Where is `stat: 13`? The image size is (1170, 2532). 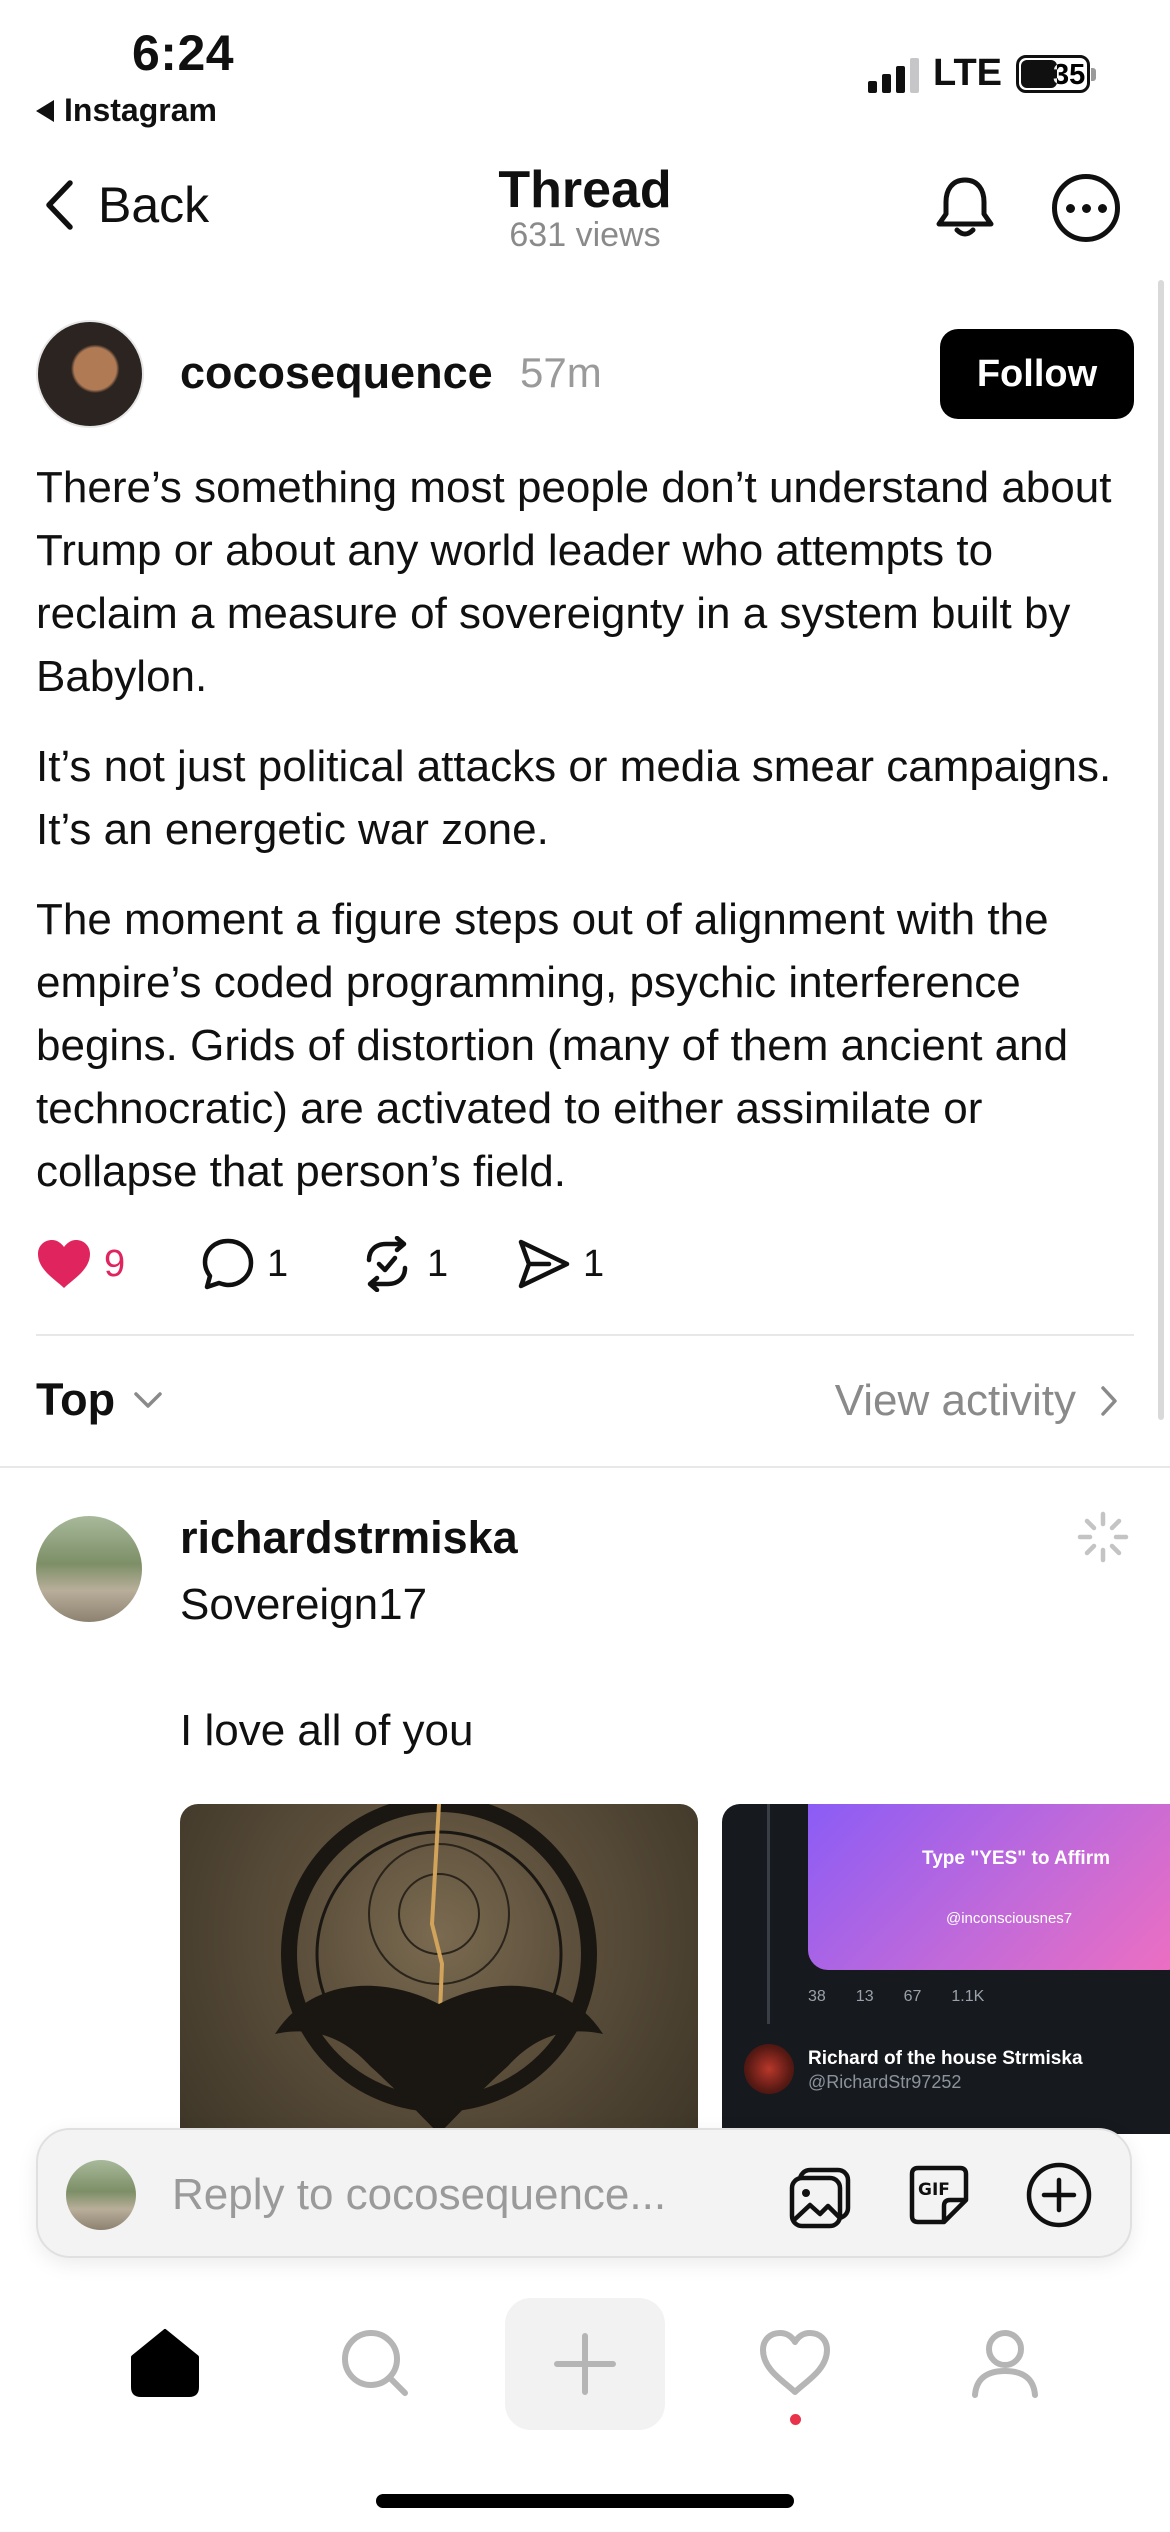 stat: 13 is located at coordinates (864, 1996).